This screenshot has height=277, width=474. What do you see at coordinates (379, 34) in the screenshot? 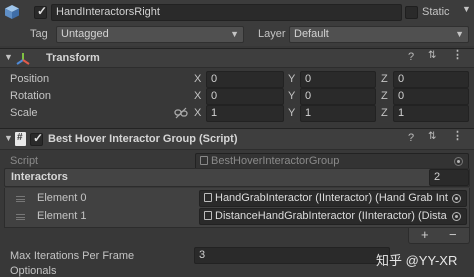
I see `layer-dropdown: Default ▼` at bounding box center [379, 34].